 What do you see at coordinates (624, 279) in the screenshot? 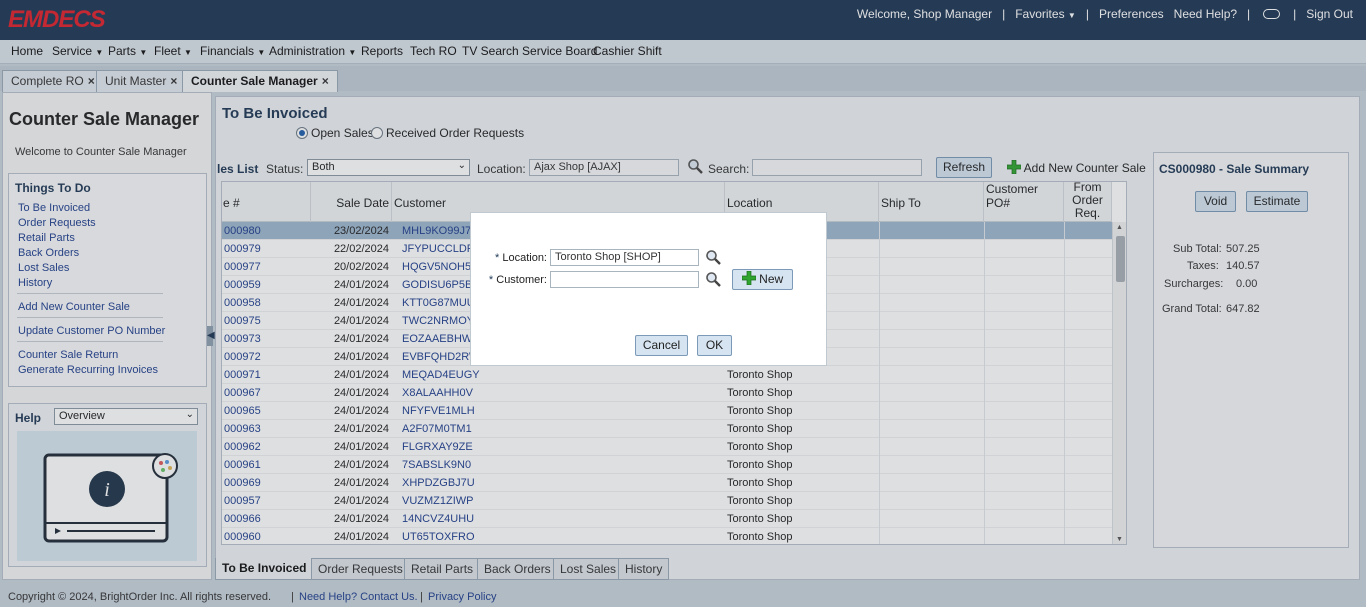
I see `modal-customer-input` at bounding box center [624, 279].